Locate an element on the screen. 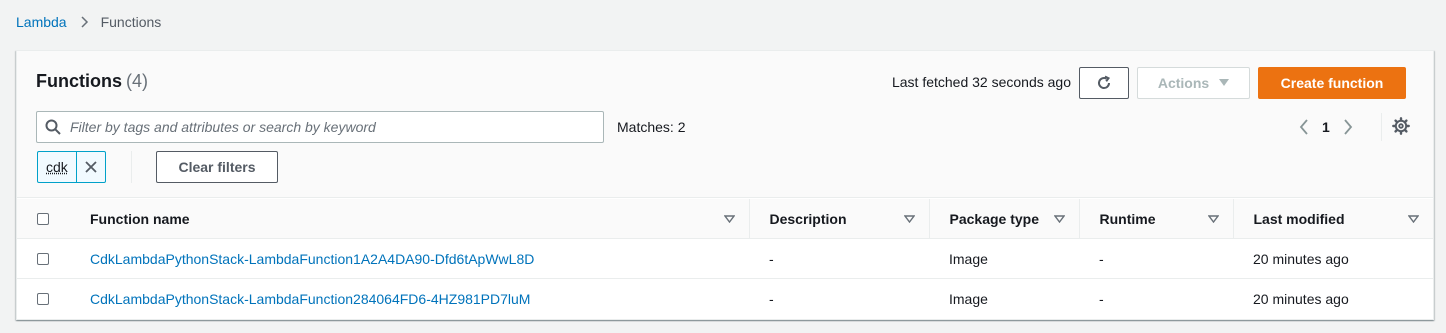  pagination: 1 is located at coordinates (1326, 127).